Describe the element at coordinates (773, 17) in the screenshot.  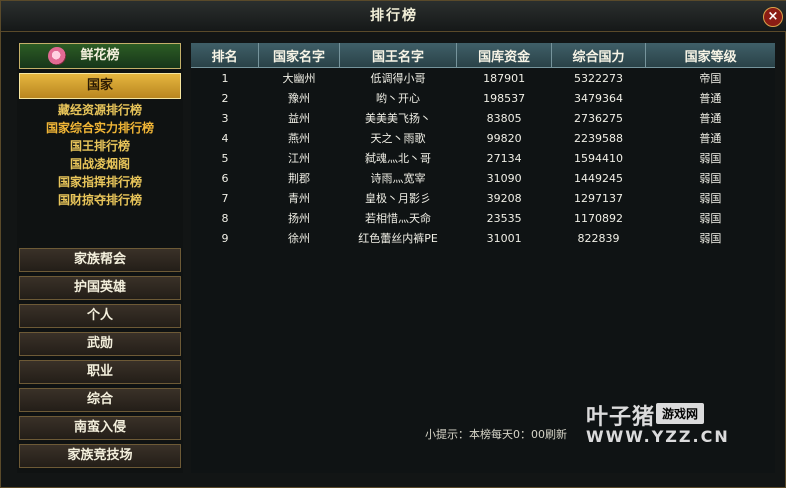
I see `close-icon: ×` at that location.